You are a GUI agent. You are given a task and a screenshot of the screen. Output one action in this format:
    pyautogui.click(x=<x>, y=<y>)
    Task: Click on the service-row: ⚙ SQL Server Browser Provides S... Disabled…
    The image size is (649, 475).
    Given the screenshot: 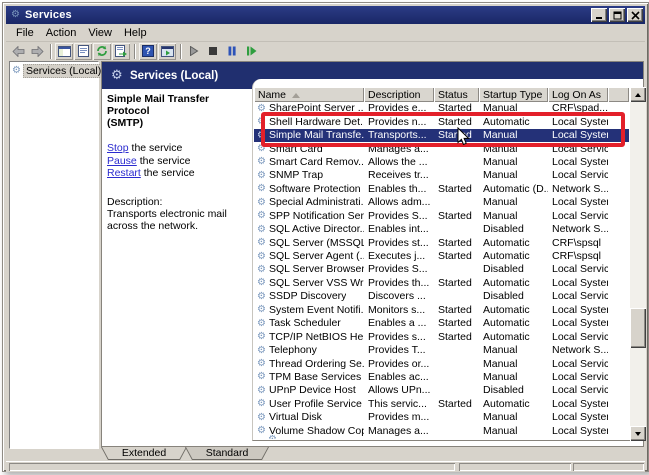 What is the action you would take?
    pyautogui.click(x=441, y=269)
    